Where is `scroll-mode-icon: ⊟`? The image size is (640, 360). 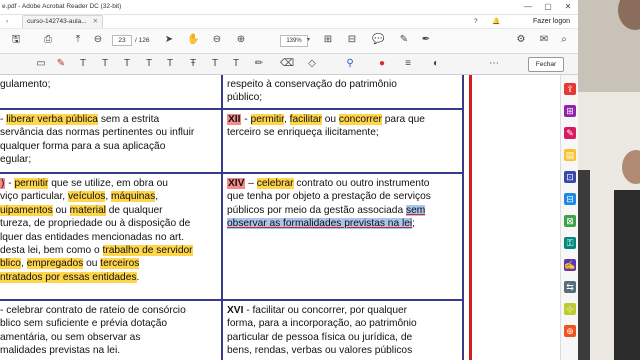 scroll-mode-icon: ⊟ is located at coordinates (352, 40).